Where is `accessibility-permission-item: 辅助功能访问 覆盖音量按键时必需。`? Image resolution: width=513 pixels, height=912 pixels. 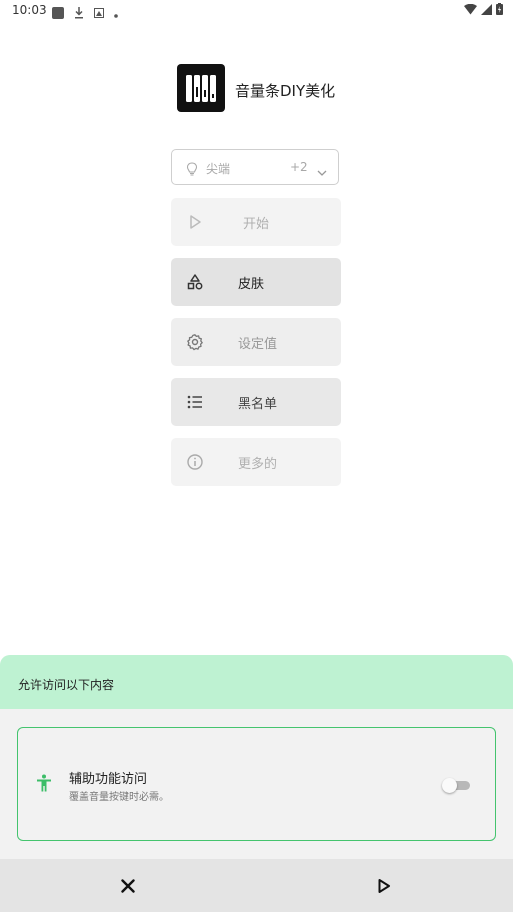 accessibility-permission-item: 辅助功能访问 覆盖音量按键时必需。 is located at coordinates (256, 784).